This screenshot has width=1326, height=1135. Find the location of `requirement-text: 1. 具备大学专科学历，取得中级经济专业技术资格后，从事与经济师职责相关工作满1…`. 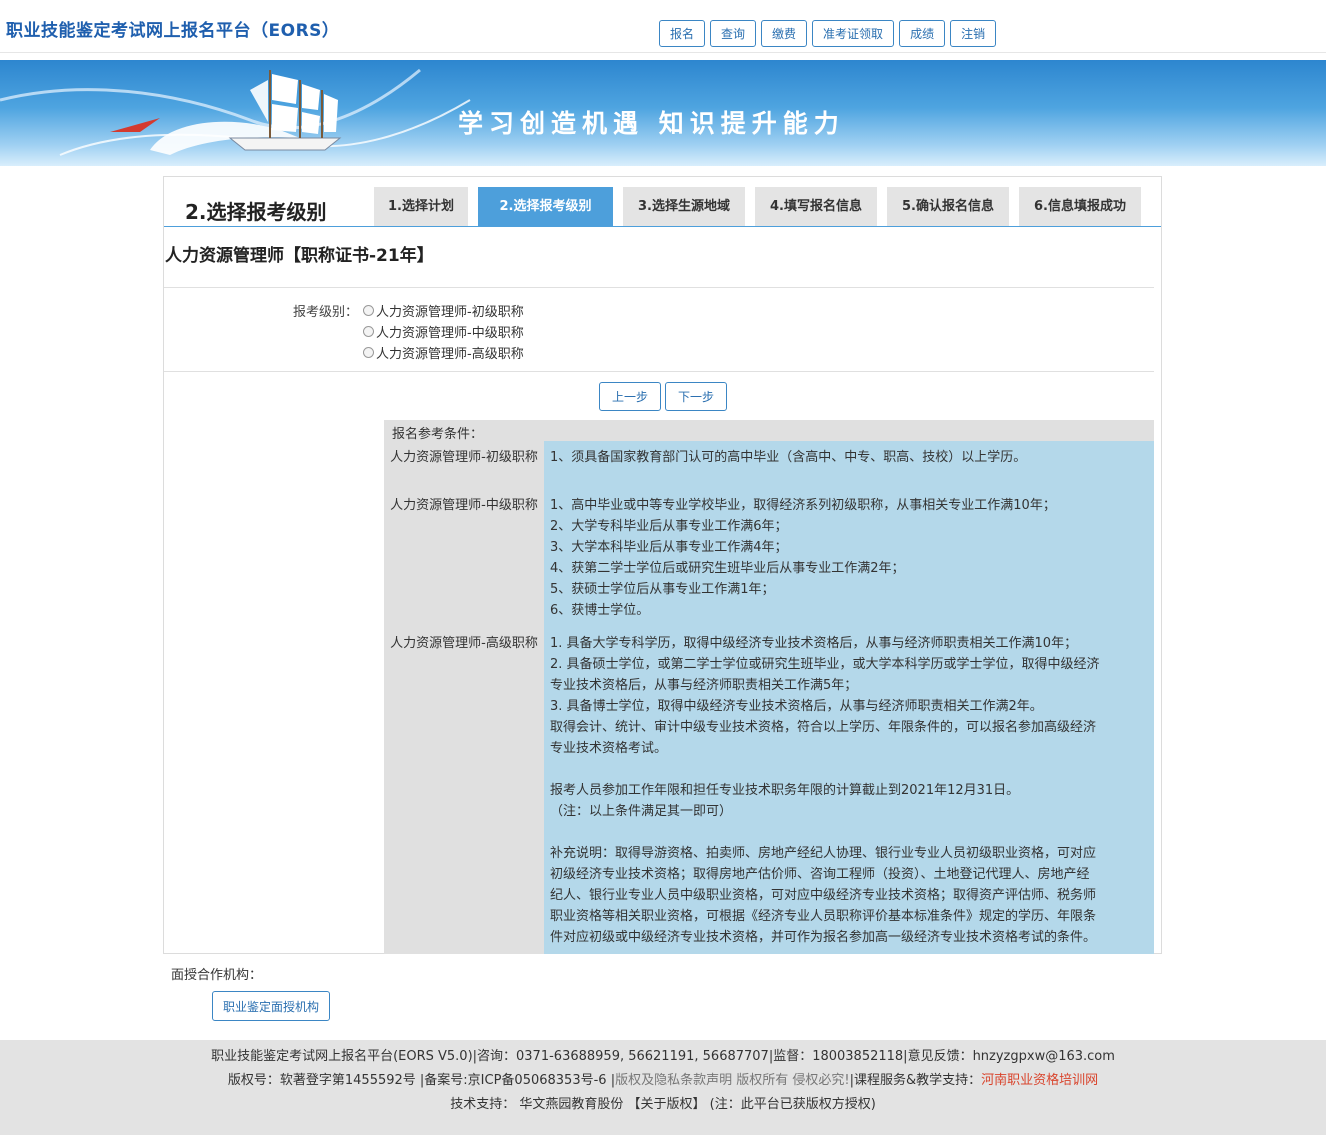

requirement-text: 1. 具备大学专科学历，取得中级经济专业技术资格后，从事与经济师职责相关工作满1… is located at coordinates (848, 790).